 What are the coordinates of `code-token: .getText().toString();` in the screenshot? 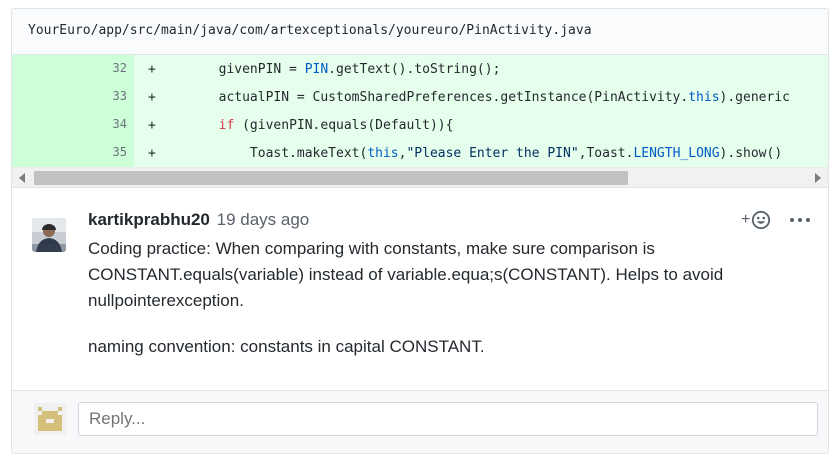 It's located at (414, 69).